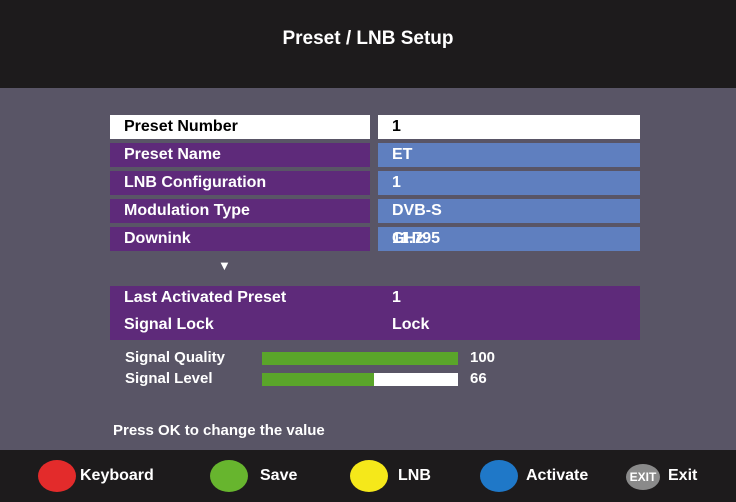 This screenshot has height=502, width=736. I want to click on blue-button-icon, so click(499, 476).